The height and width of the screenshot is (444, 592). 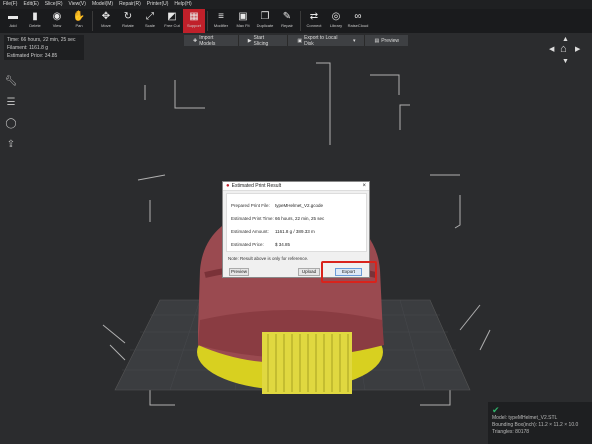 I want to click on tool-free-cut: ◩ Free Cut, so click(x=172, y=21).